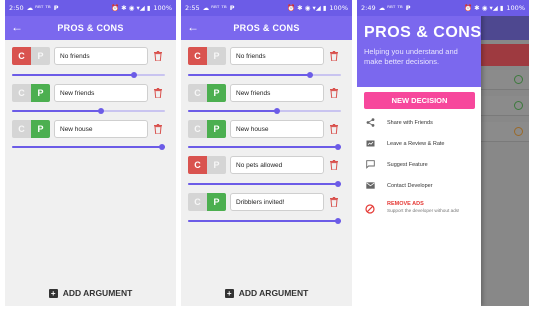 Image resolution: width=534 pixels, height=314 pixels. What do you see at coordinates (266, 8) in the screenshot?
I see `status-bar: 2:55 ☁ ᴿᴮᵀ ᵀᴮ P ⏰ ✱ ◉ ▾◢ ▮ 100%` at bounding box center [266, 8].